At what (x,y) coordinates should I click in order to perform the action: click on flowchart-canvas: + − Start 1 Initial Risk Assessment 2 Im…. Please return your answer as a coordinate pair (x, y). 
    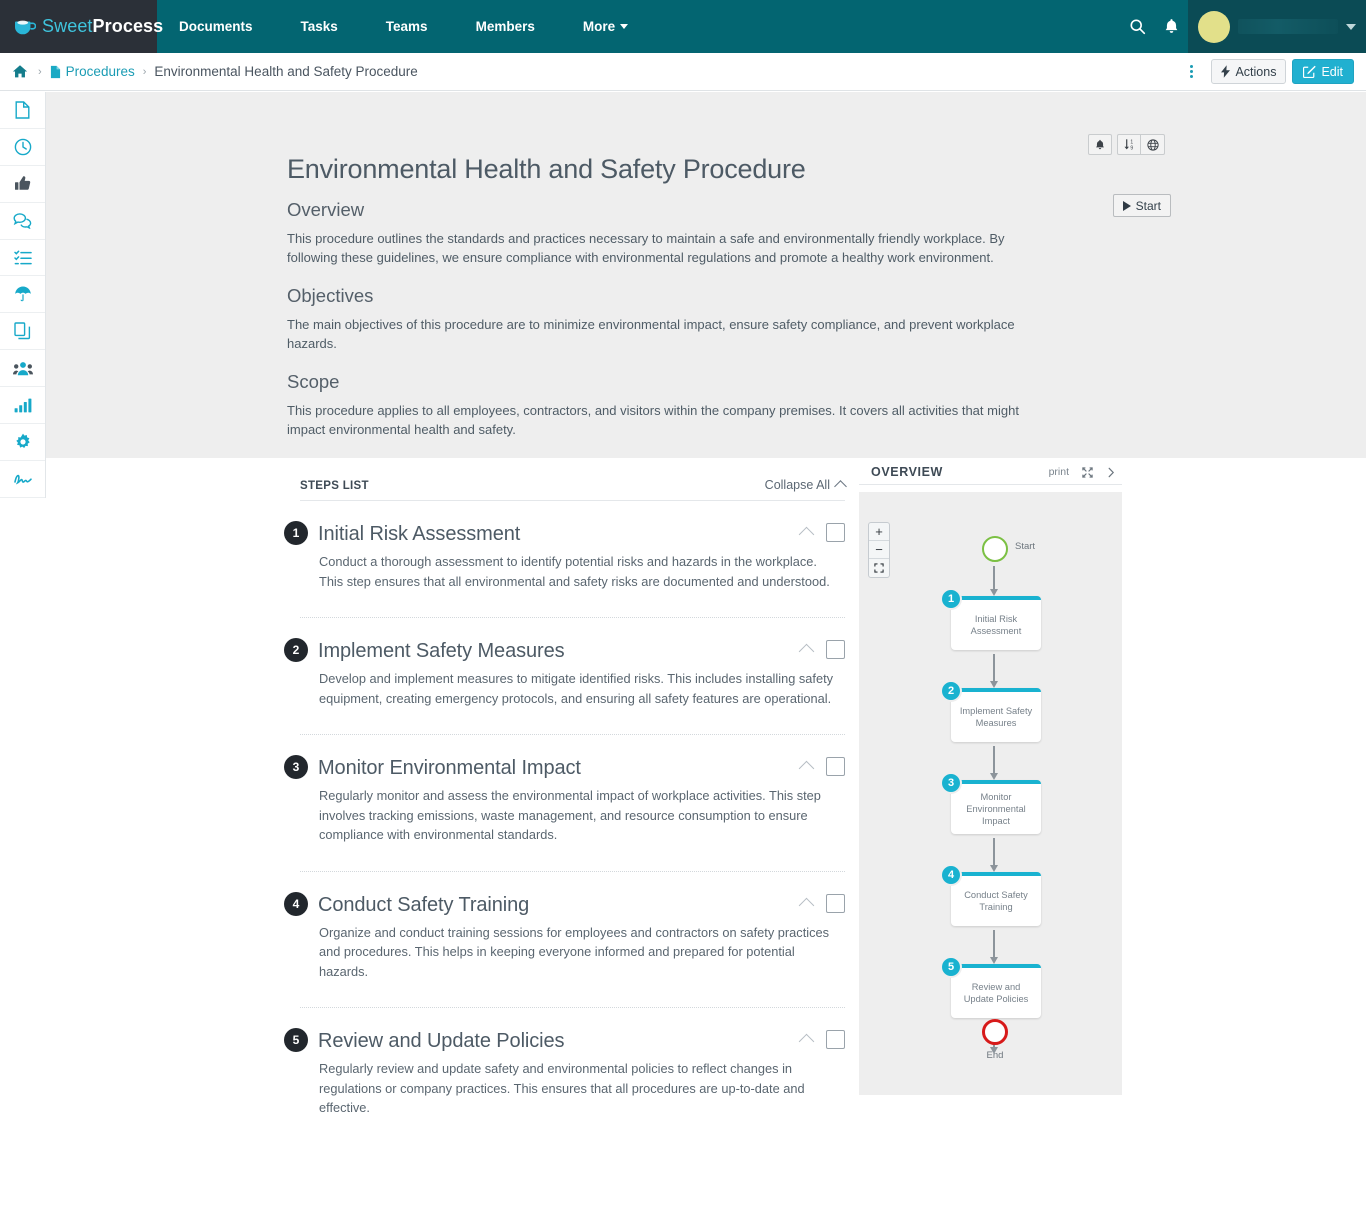
    Looking at the image, I should click on (990, 793).